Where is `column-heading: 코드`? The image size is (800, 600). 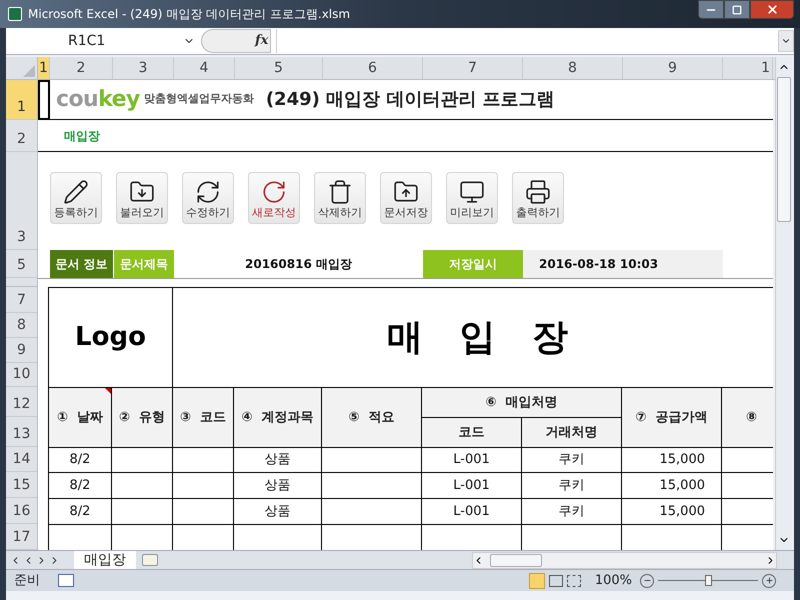
column-heading: 코드 is located at coordinates (472, 433).